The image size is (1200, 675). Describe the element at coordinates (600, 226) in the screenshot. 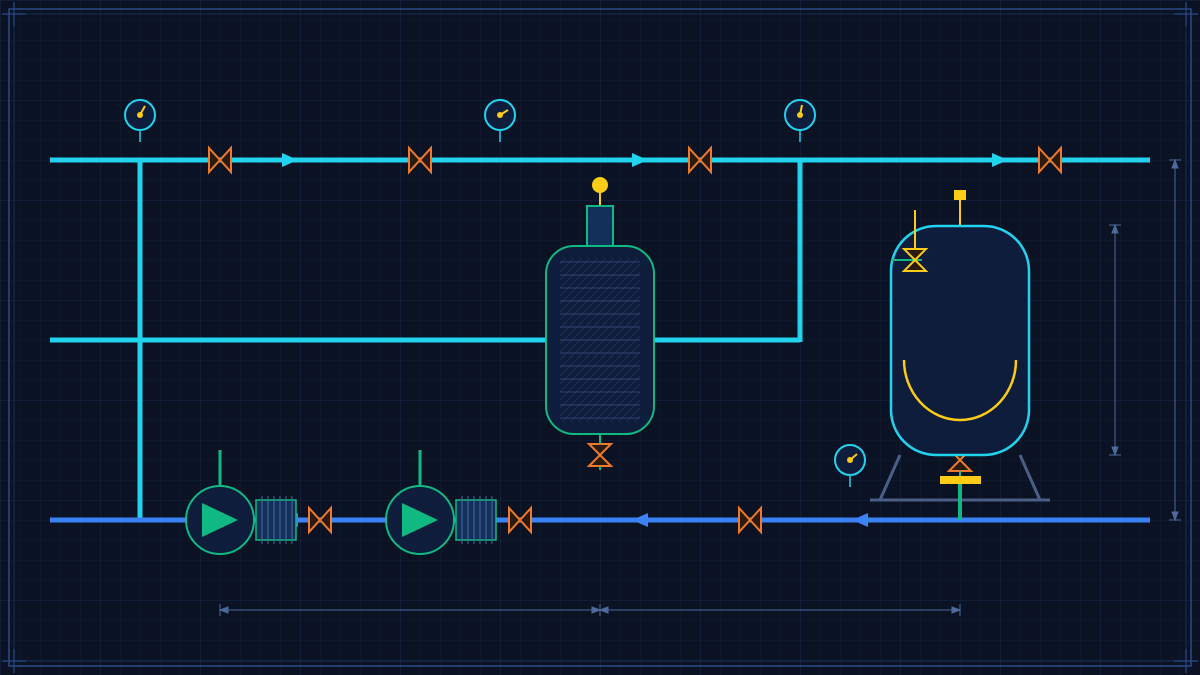

I see `exchanger-dome` at that location.